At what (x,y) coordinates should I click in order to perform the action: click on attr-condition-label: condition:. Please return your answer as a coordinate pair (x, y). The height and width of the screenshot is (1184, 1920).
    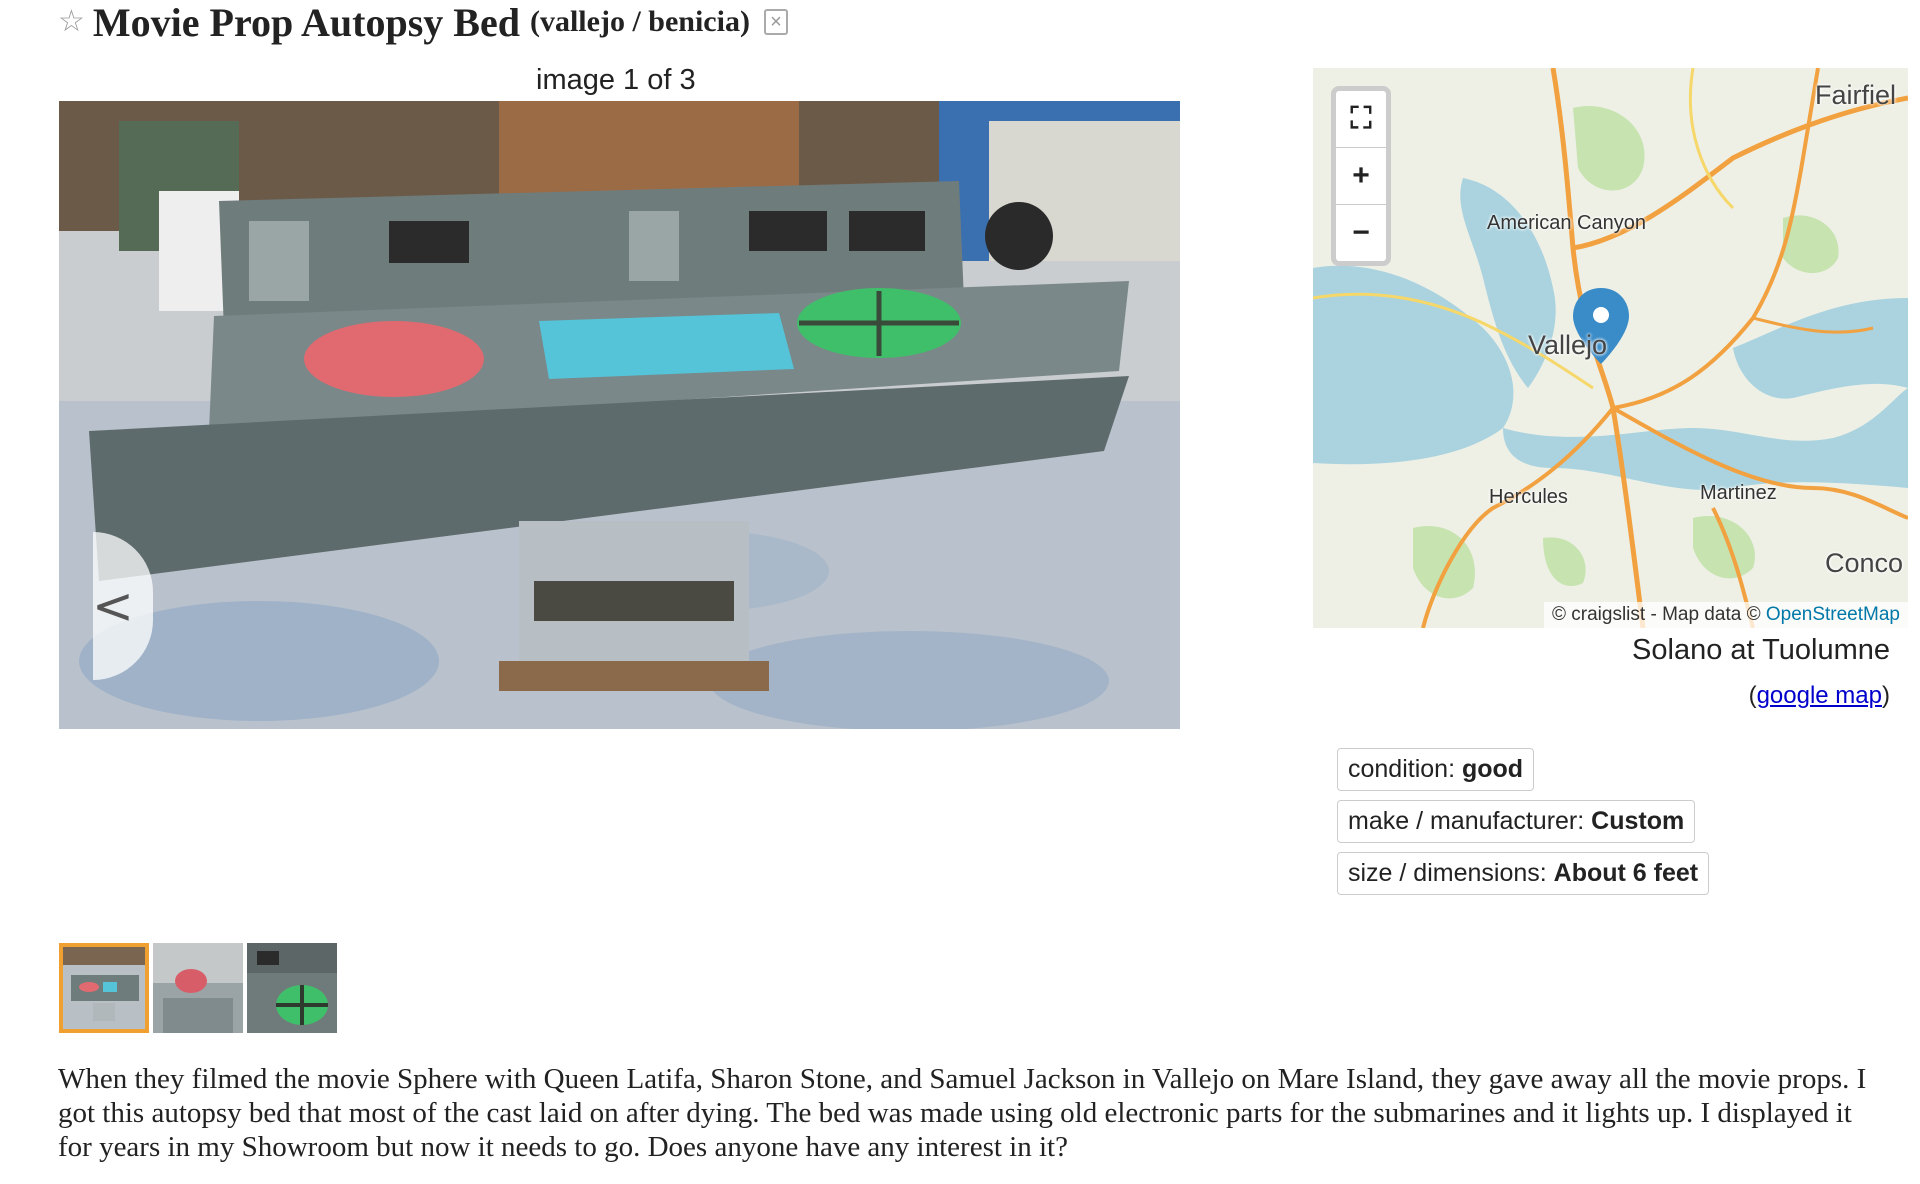
    Looking at the image, I should click on (1402, 769).